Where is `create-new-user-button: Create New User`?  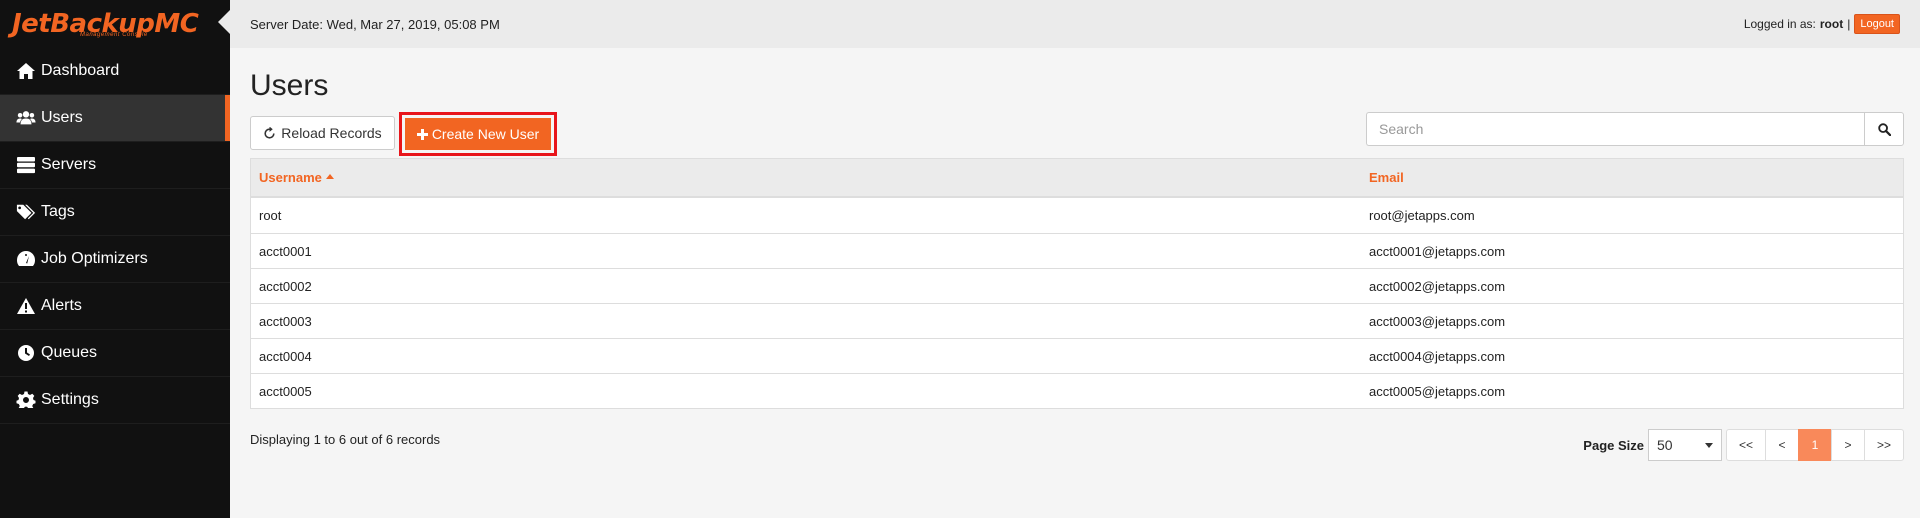 create-new-user-button: Create New User is located at coordinates (478, 134).